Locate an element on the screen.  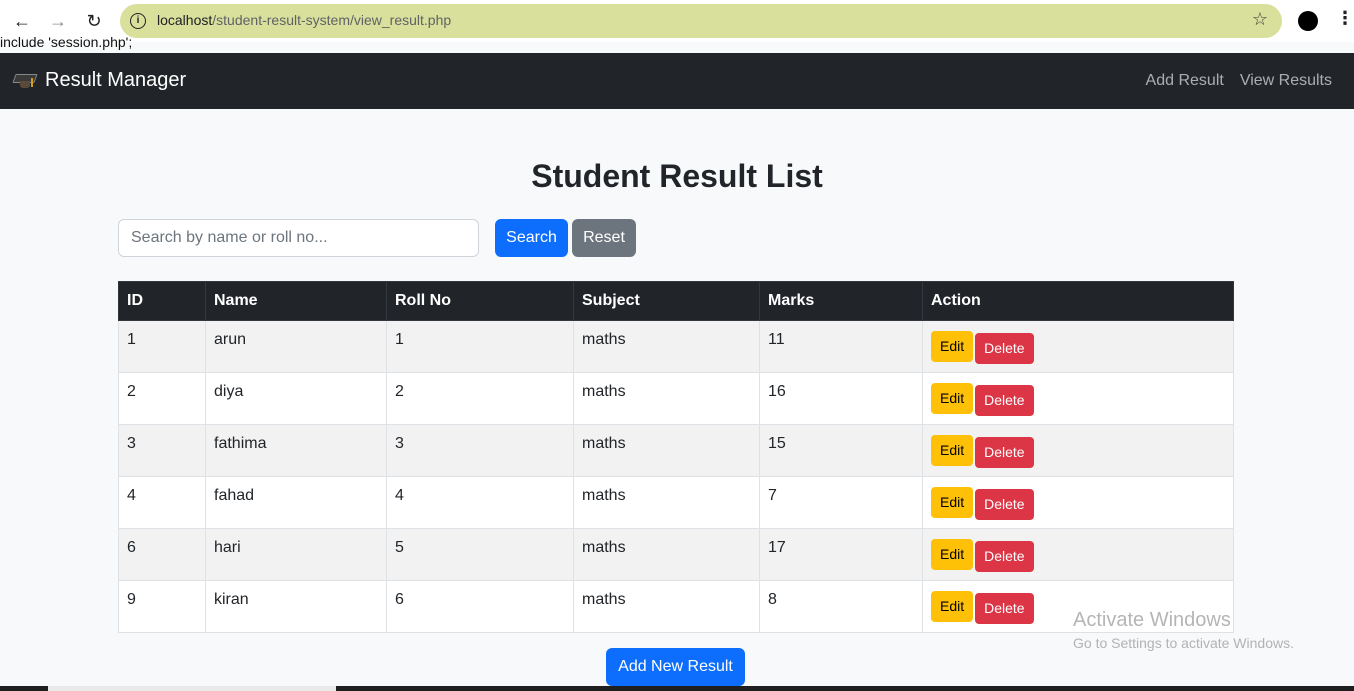
cell-marks: 15 is located at coordinates (841, 450).